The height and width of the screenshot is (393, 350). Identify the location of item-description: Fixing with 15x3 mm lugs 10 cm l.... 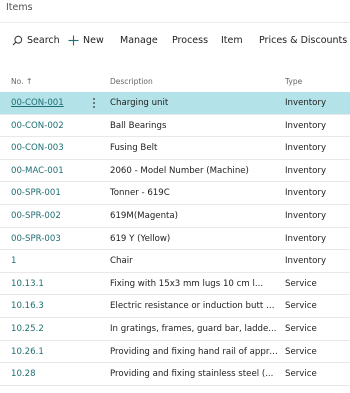
(187, 283).